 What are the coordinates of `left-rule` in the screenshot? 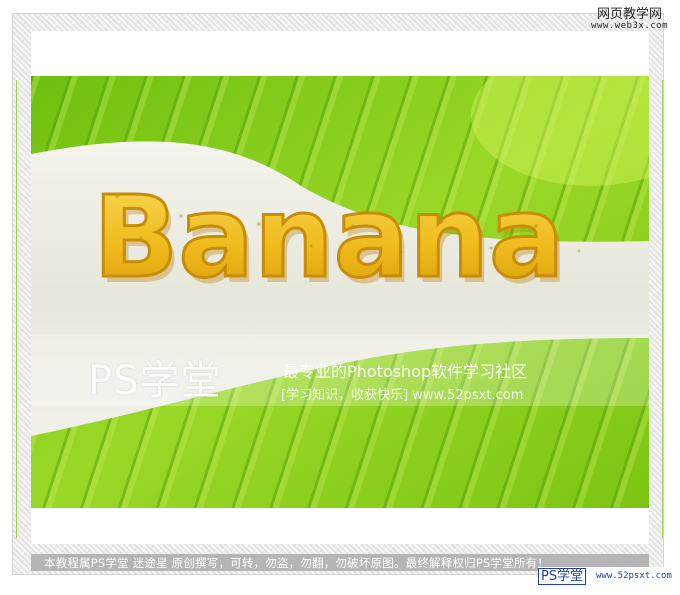 It's located at (16, 309).